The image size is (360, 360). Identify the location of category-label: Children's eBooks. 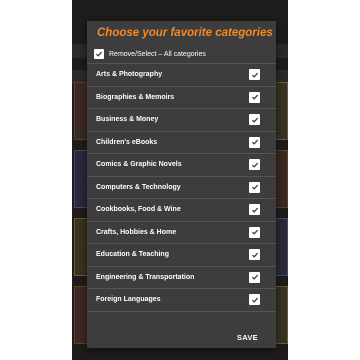
(127, 142).